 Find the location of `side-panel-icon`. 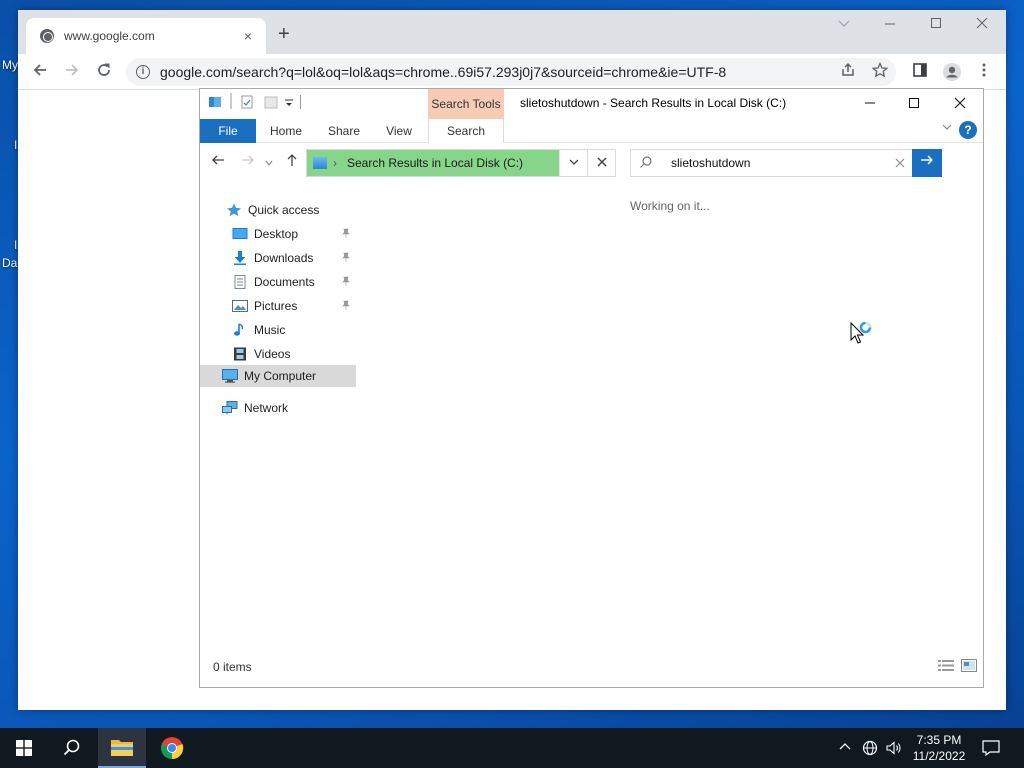

side-panel-icon is located at coordinates (920, 72).